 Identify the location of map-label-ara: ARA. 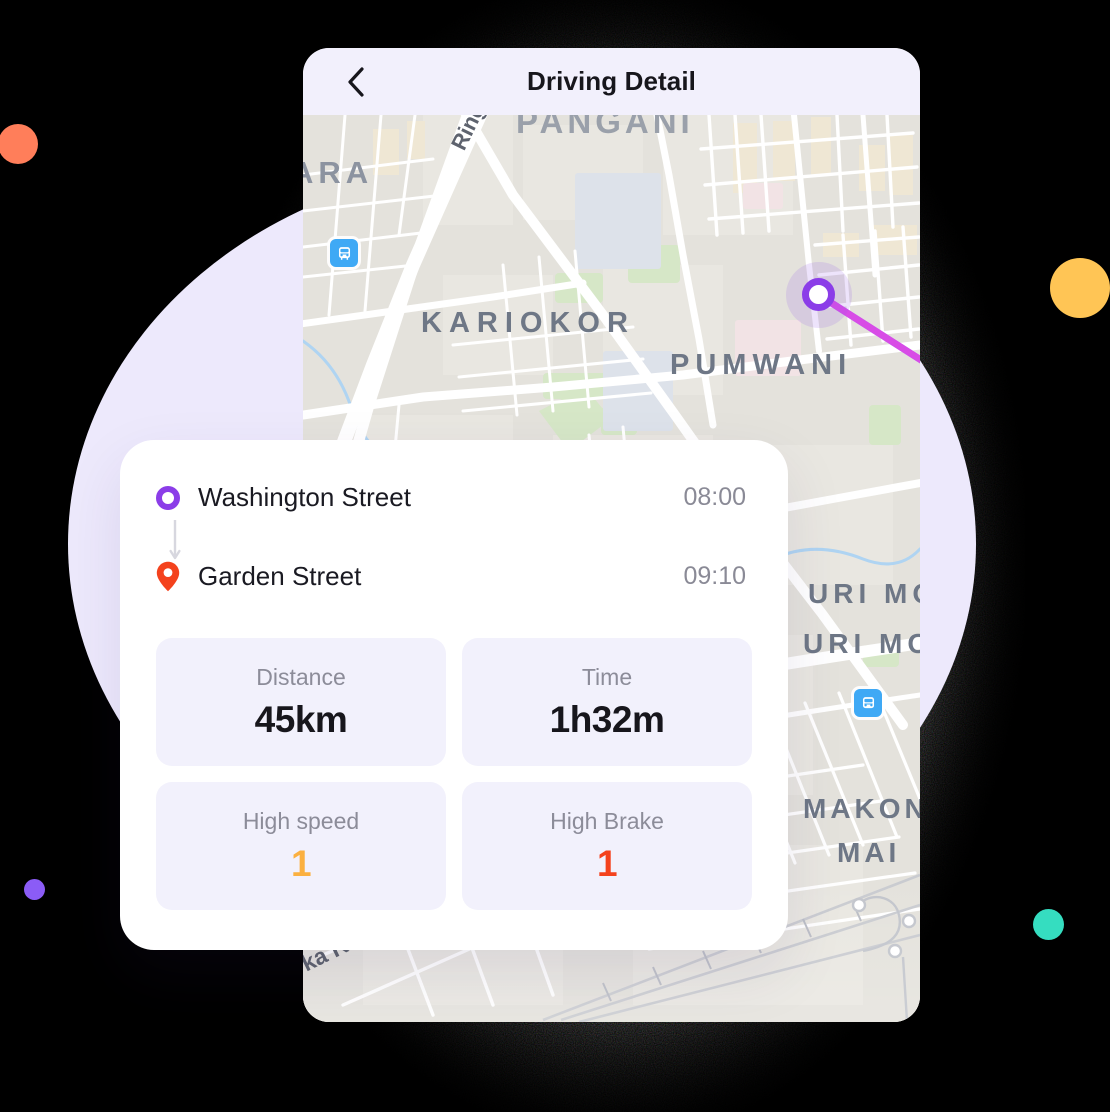
(338, 172).